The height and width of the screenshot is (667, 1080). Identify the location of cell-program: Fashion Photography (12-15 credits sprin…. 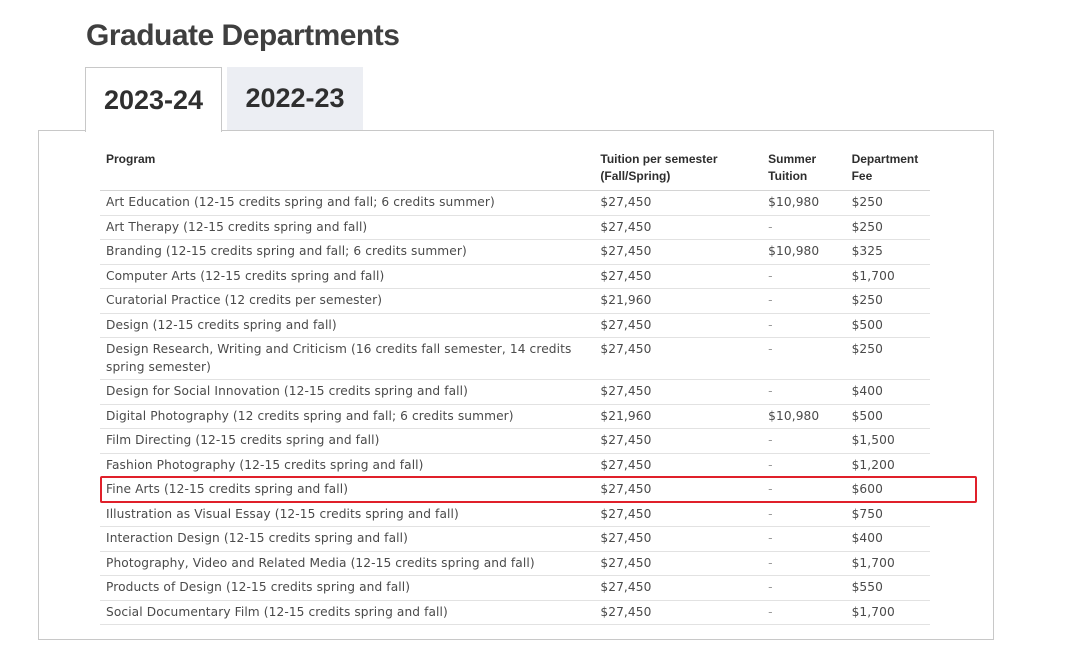
(347, 465).